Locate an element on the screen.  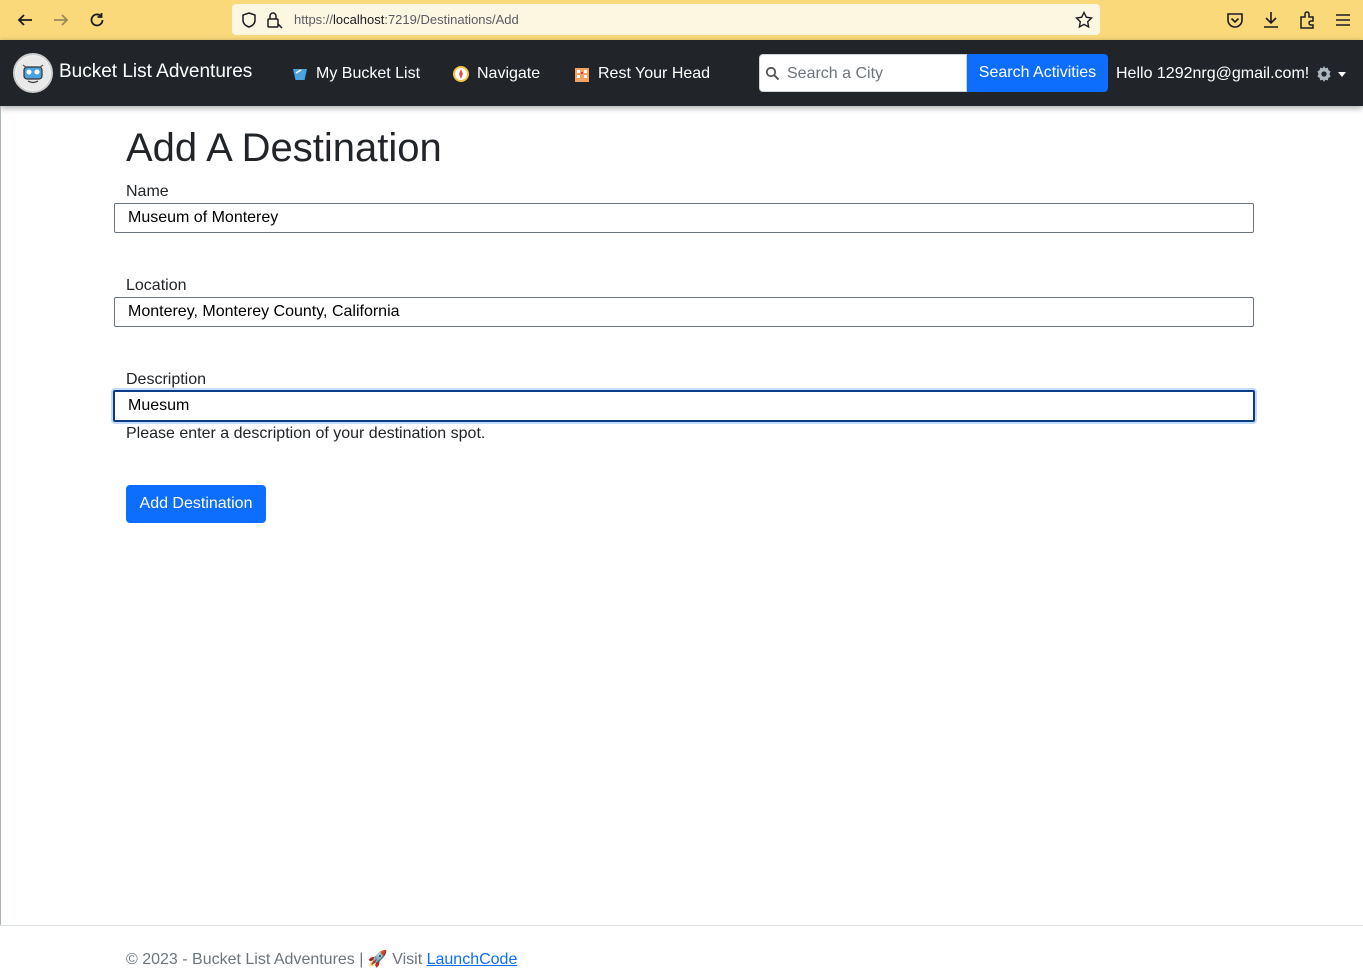
location-label: Location is located at coordinates (156, 285).